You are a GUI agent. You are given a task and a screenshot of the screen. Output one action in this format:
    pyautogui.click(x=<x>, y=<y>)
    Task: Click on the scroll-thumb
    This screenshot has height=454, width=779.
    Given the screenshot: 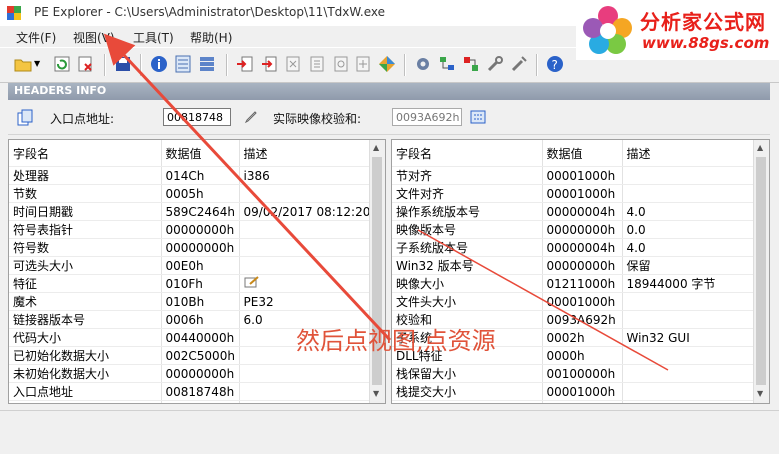 What is the action you would take?
    pyautogui.click(x=761, y=271)
    